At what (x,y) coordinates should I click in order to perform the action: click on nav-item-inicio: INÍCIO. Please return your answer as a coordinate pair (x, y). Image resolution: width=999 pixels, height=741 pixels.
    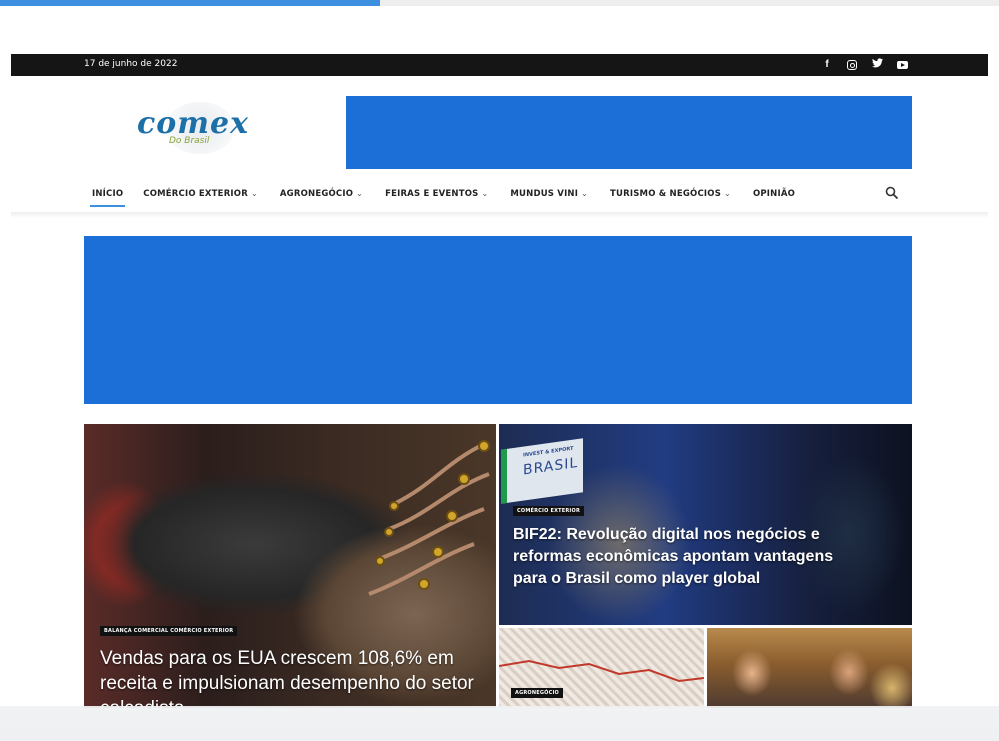
    Looking at the image, I should click on (107, 198).